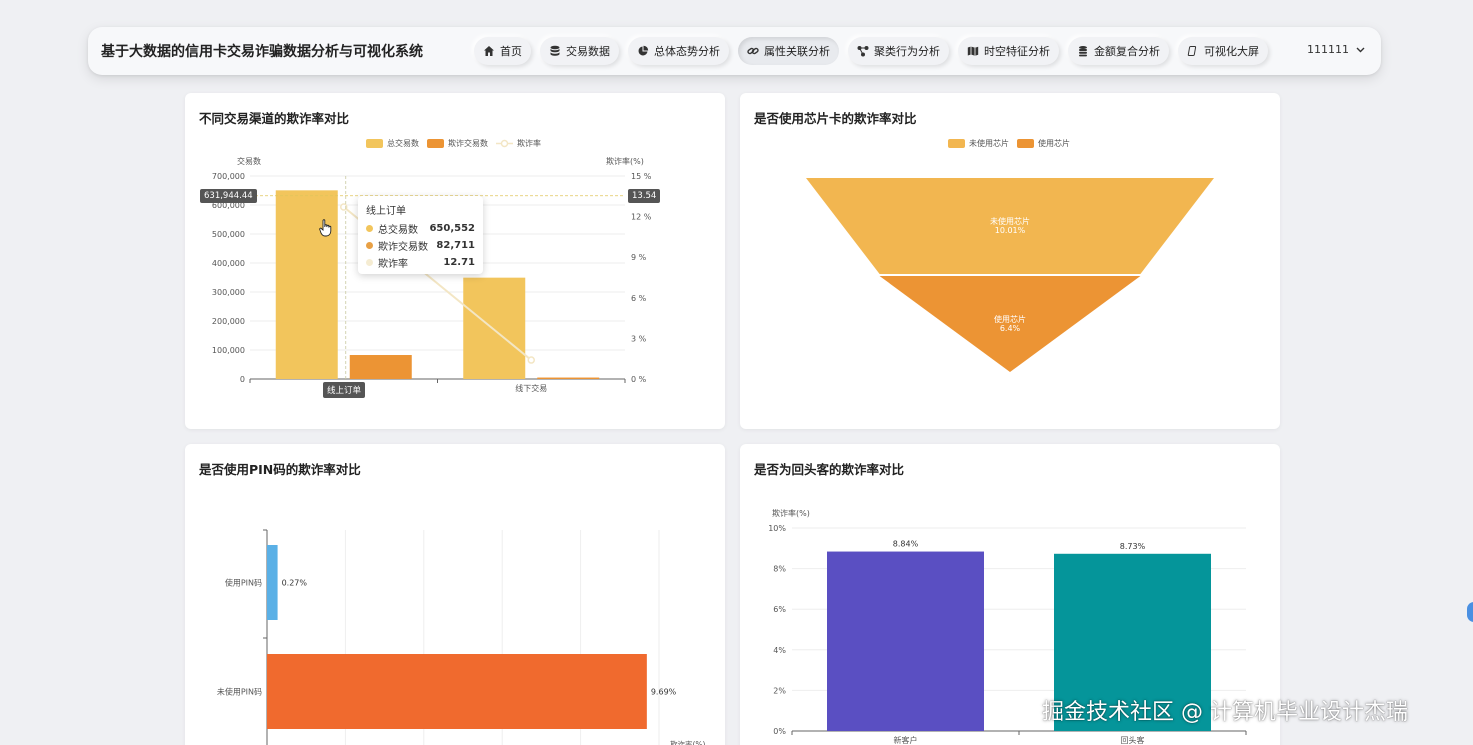  I want to click on pin-horizontal-bar-chart: 使用PIN码 0.27% 未使用PIN码 9.69% 欺诈率(%), so click(461, 637).